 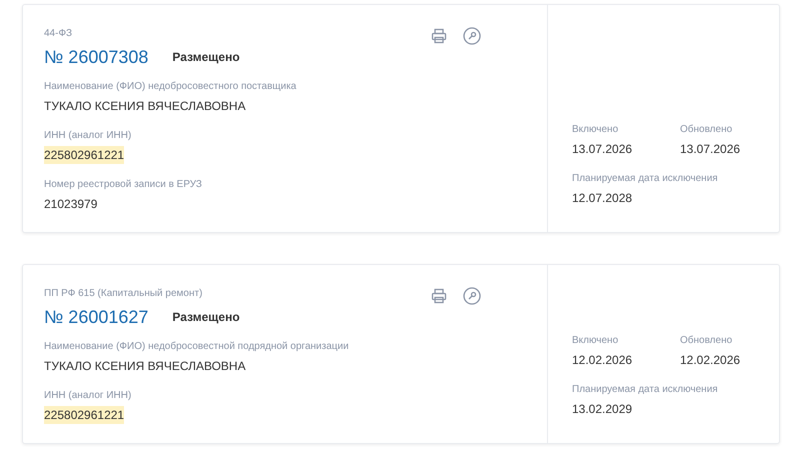 I want to click on date-value: 13.02.2029, so click(x=602, y=409).